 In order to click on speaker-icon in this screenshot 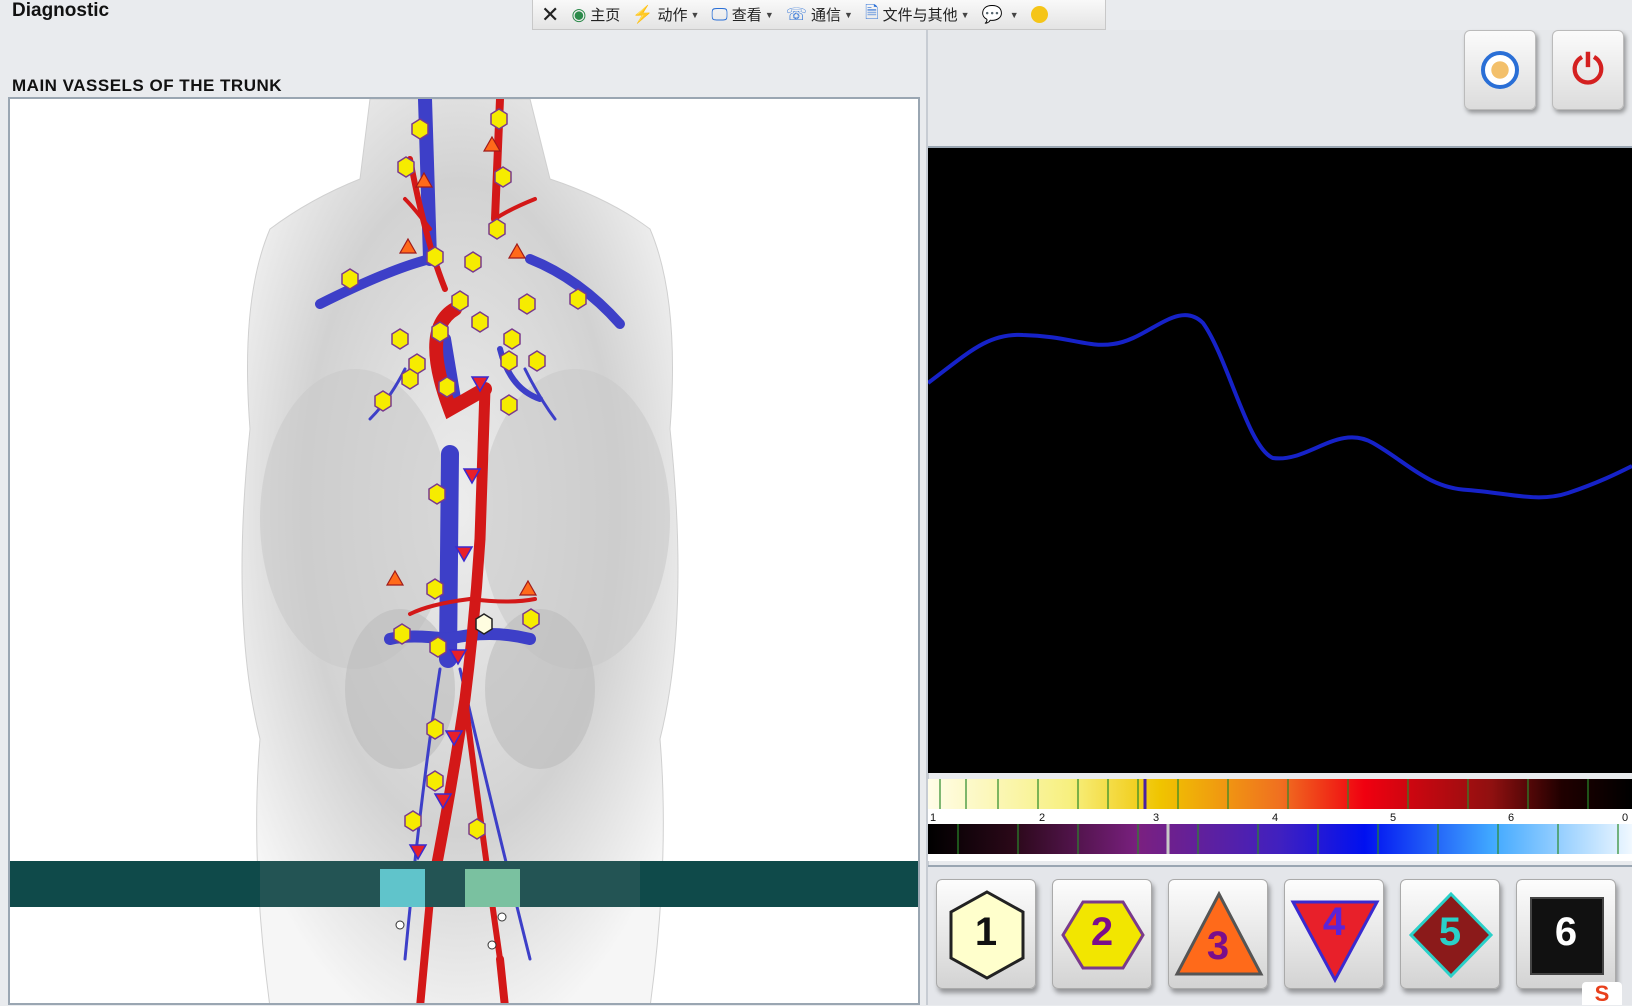, I will do `click(1500, 70)`.